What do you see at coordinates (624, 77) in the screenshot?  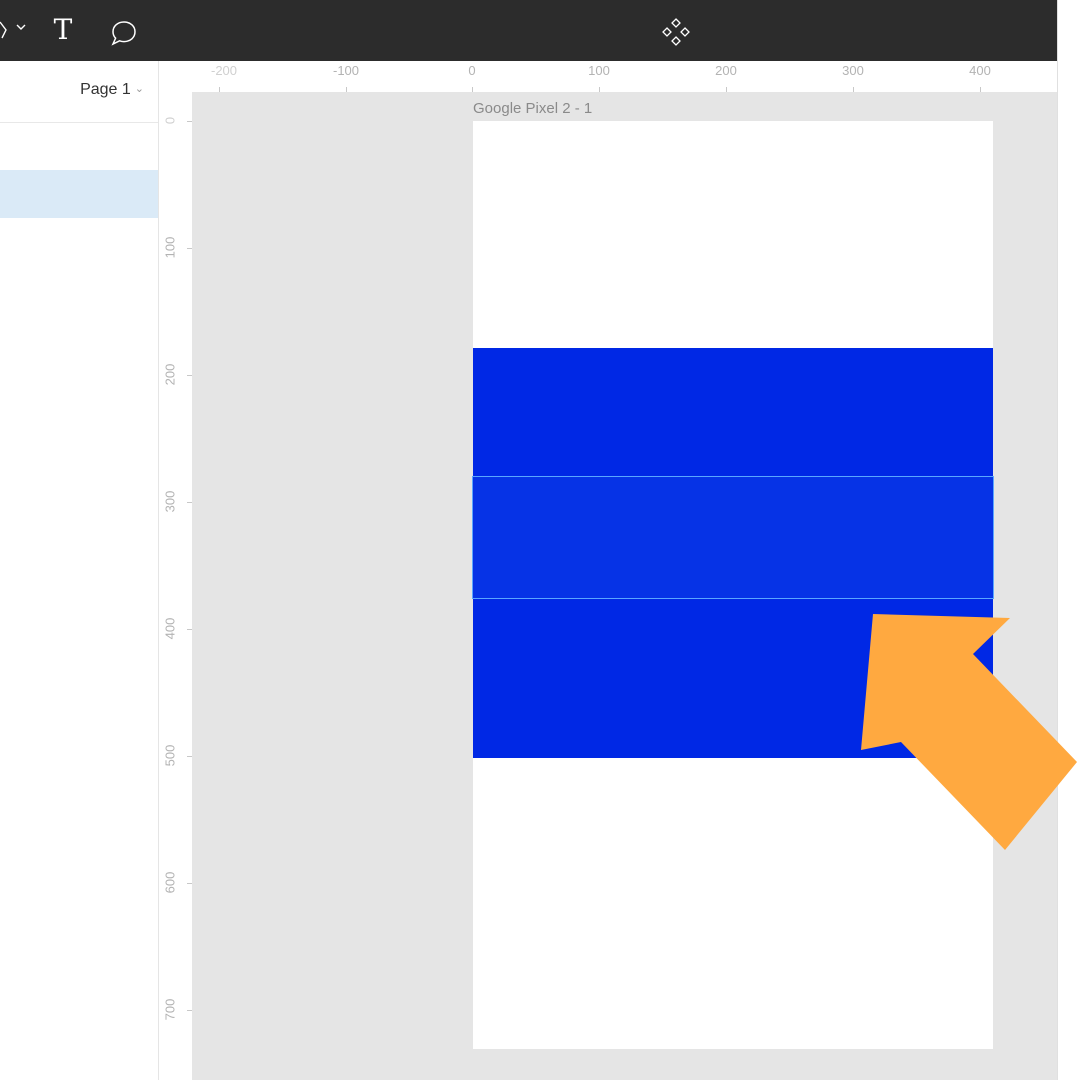 I see `horizontal-ruler: -200 -100 0 100 200 300 400` at bounding box center [624, 77].